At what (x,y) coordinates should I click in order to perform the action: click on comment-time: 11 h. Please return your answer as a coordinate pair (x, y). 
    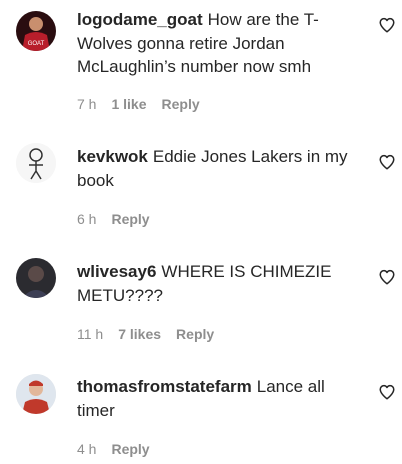
    Looking at the image, I should click on (90, 334).